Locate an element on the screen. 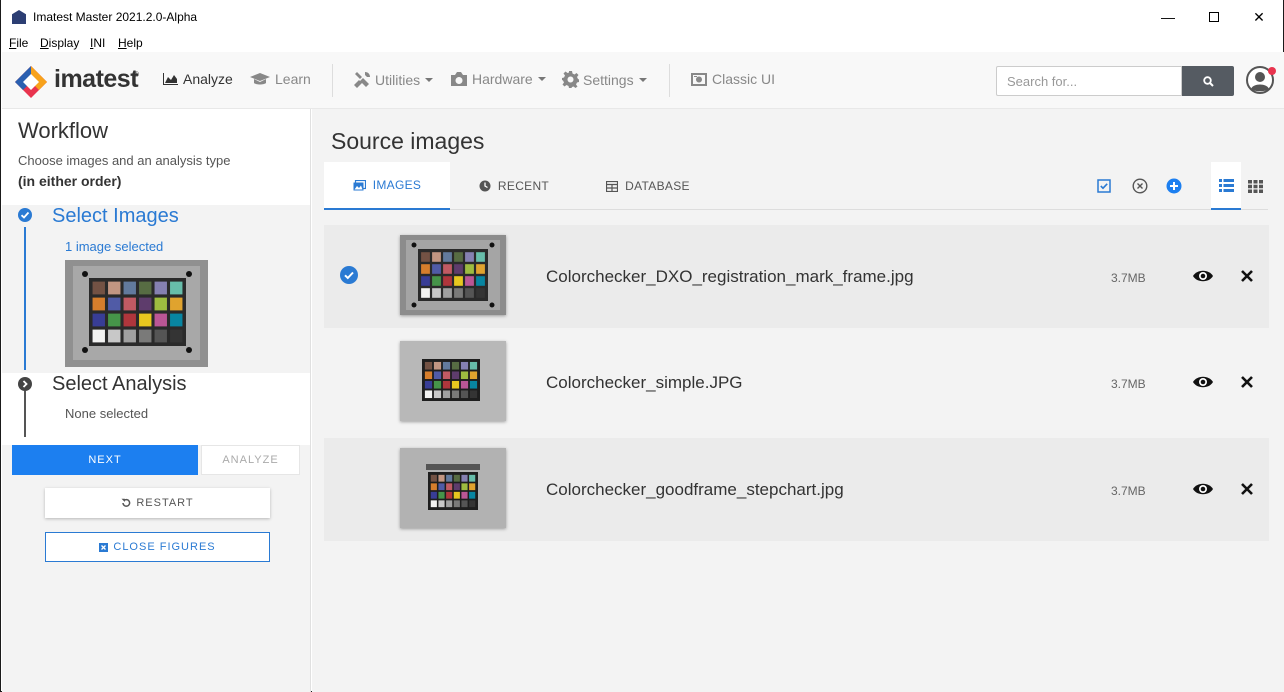  window-title: Imatest Master 2021.2.0-Alpha is located at coordinates (115, 17).